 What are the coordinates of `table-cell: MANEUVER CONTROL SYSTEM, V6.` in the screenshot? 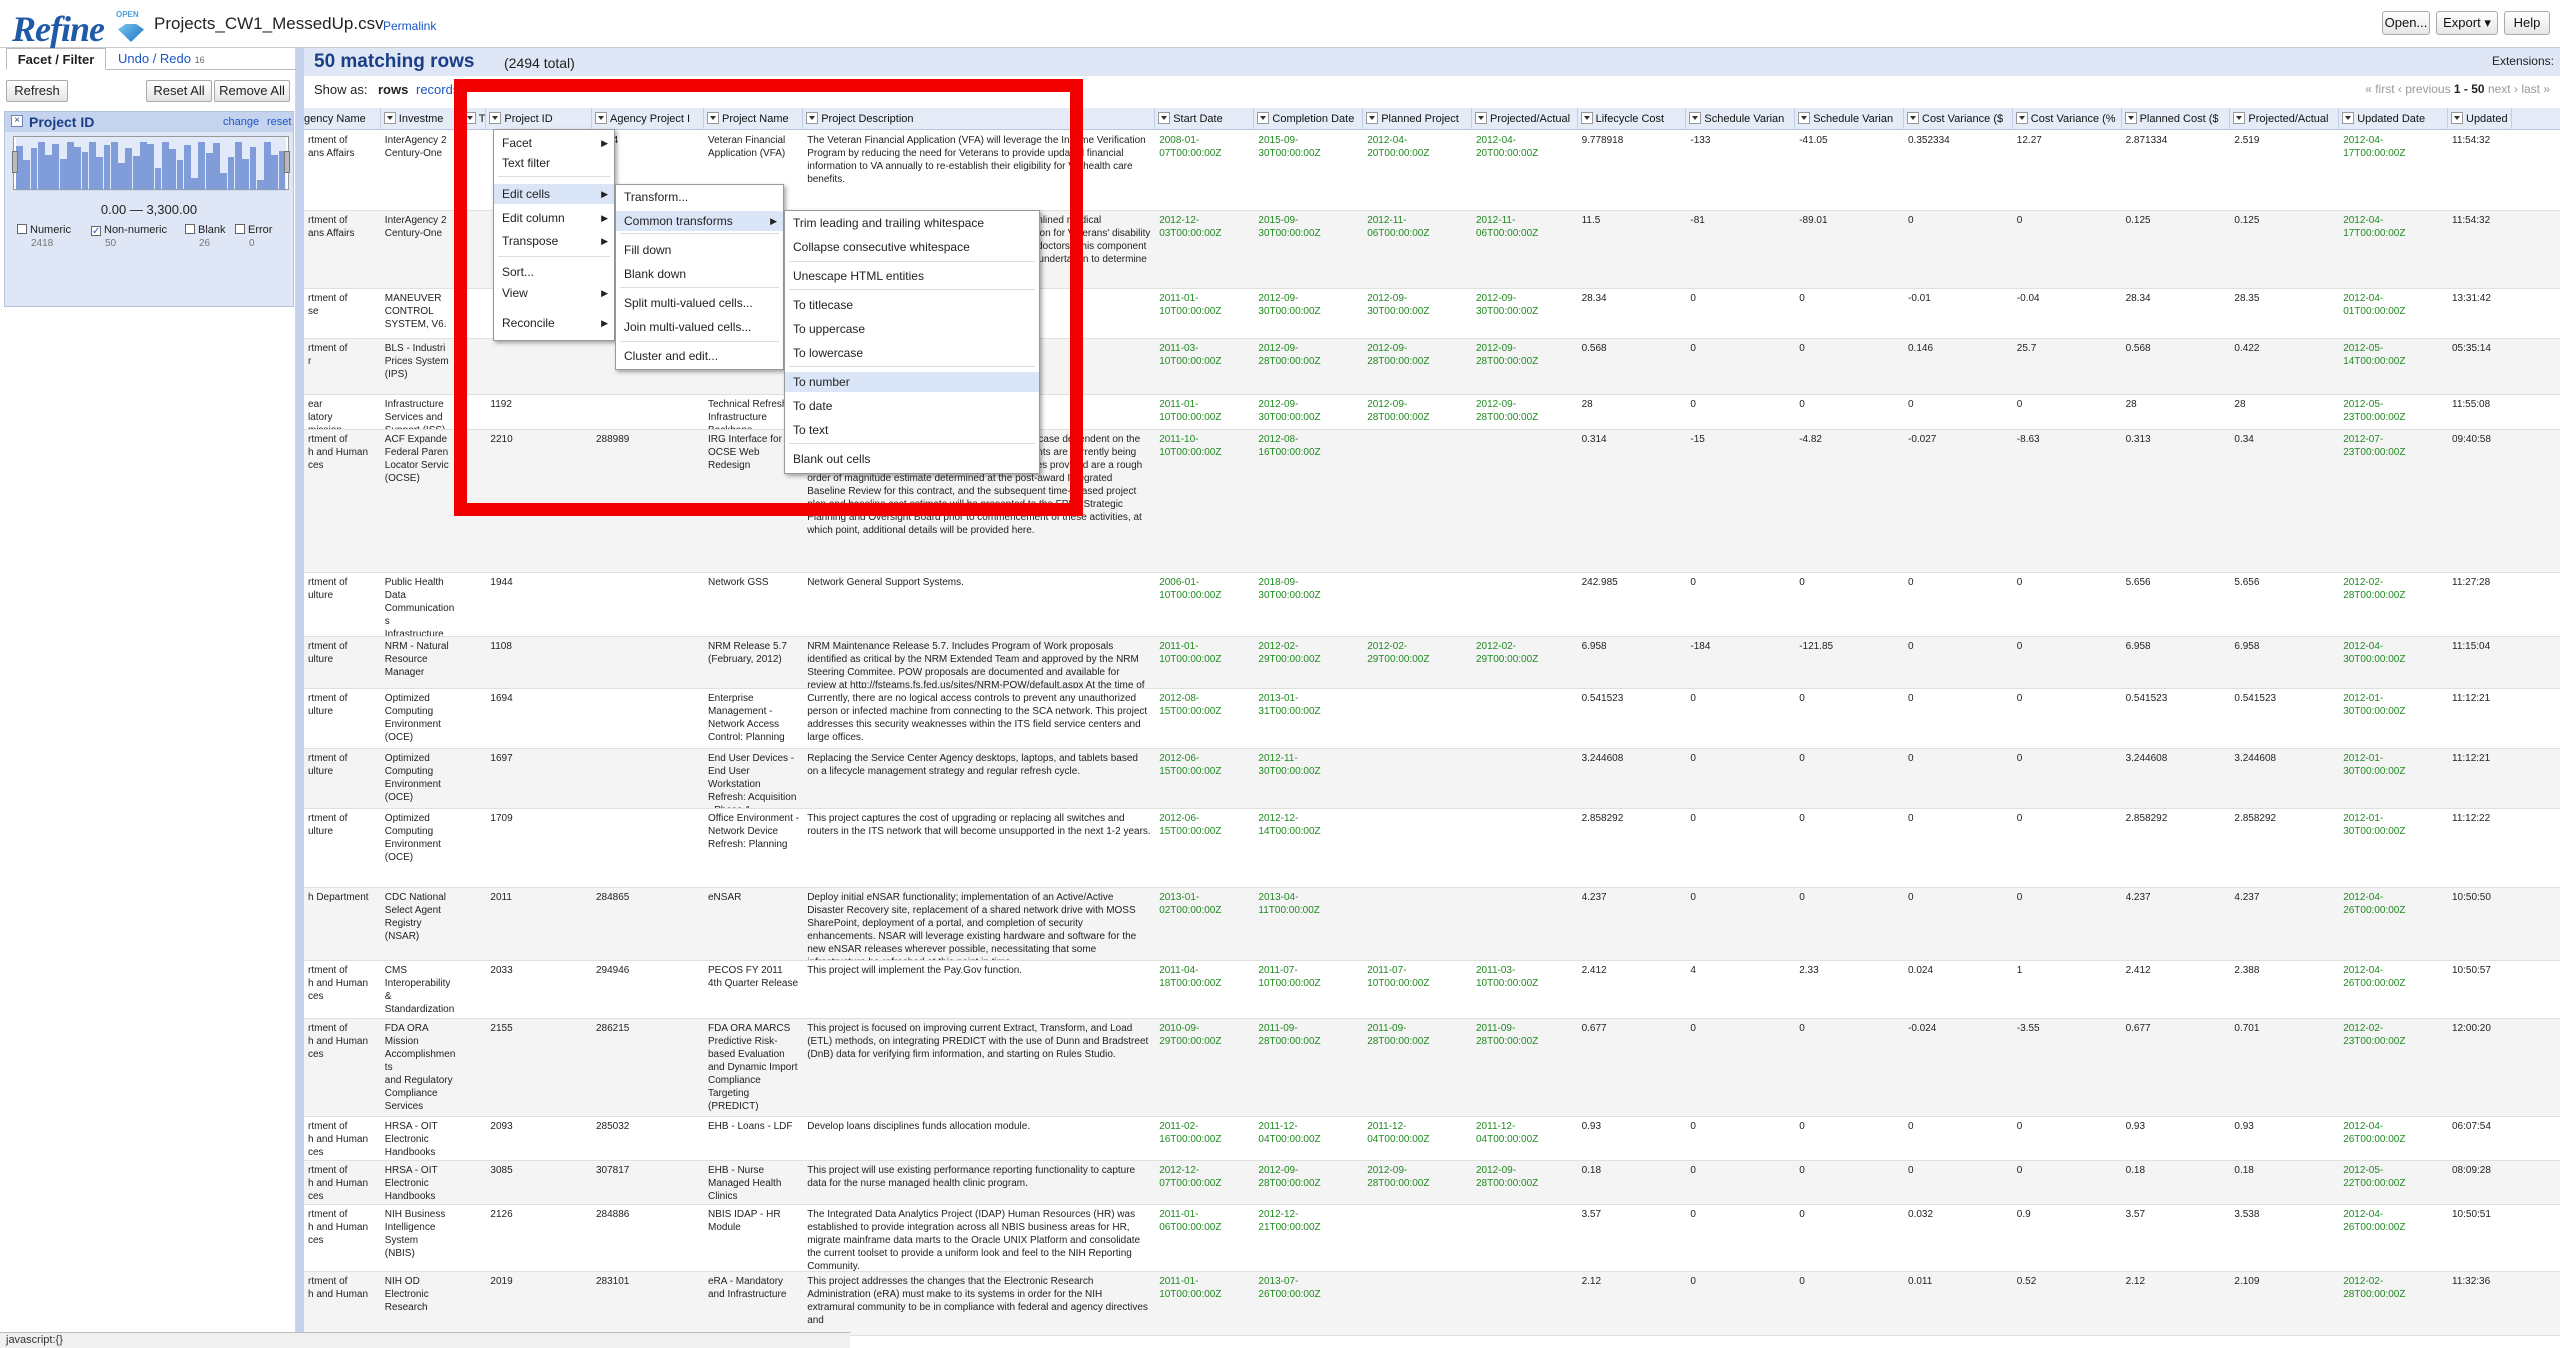 It's located at (421, 315).